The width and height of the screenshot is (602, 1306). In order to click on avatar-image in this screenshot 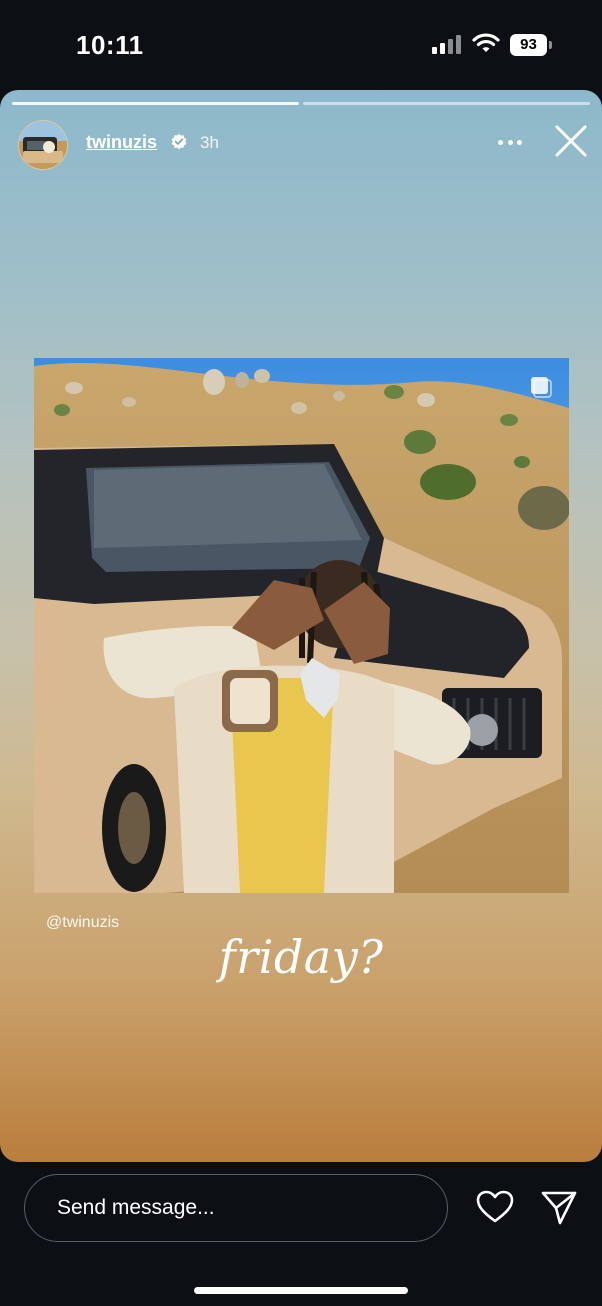, I will do `click(43, 145)`.